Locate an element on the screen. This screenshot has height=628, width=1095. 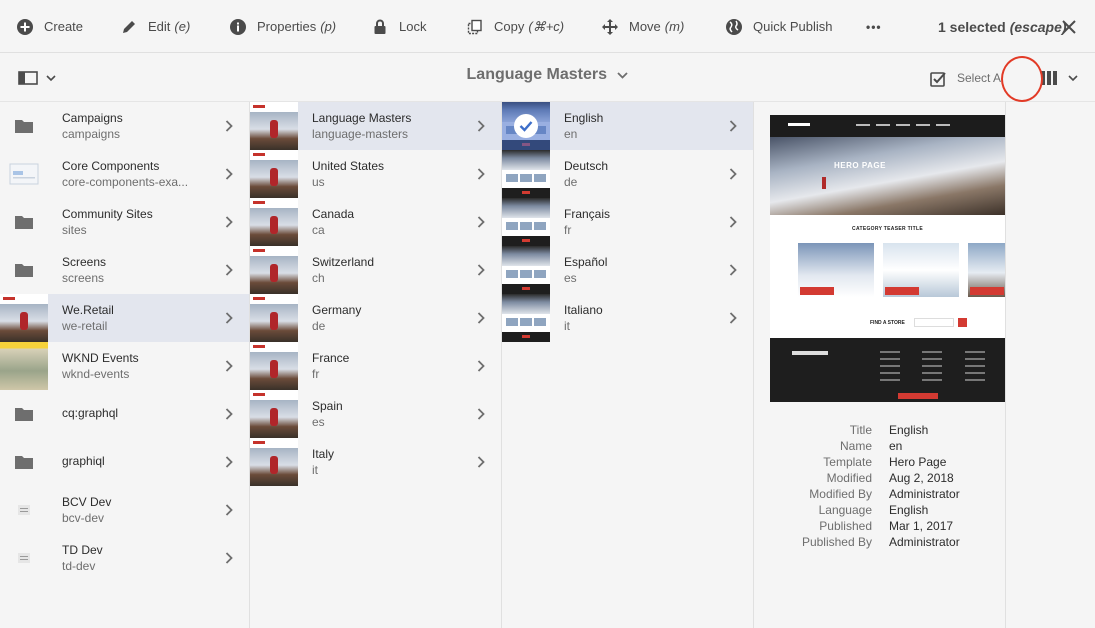
property-key: Name is located at coordinates (855, 446).